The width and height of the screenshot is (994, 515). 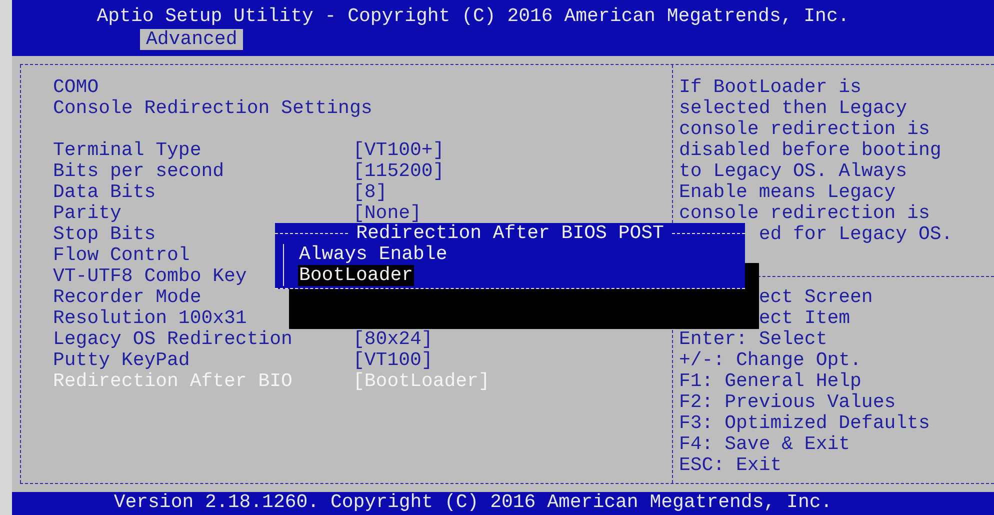 I want to click on version-text: Version 2.18.1260. Copyright (C) 2016 American Megatrends, Inc., so click(x=473, y=502).